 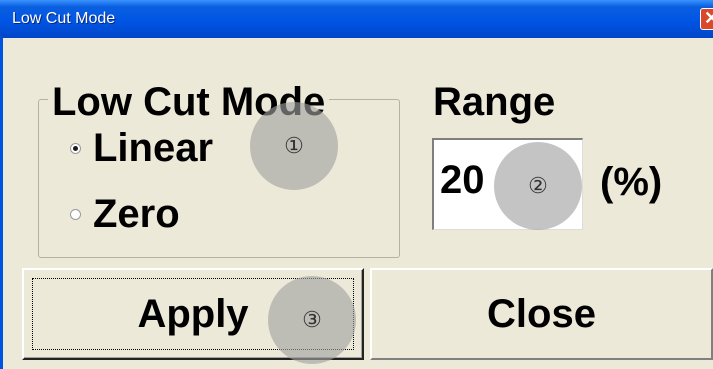 What do you see at coordinates (631, 182) in the screenshot?
I see `range-unit: (%)` at bounding box center [631, 182].